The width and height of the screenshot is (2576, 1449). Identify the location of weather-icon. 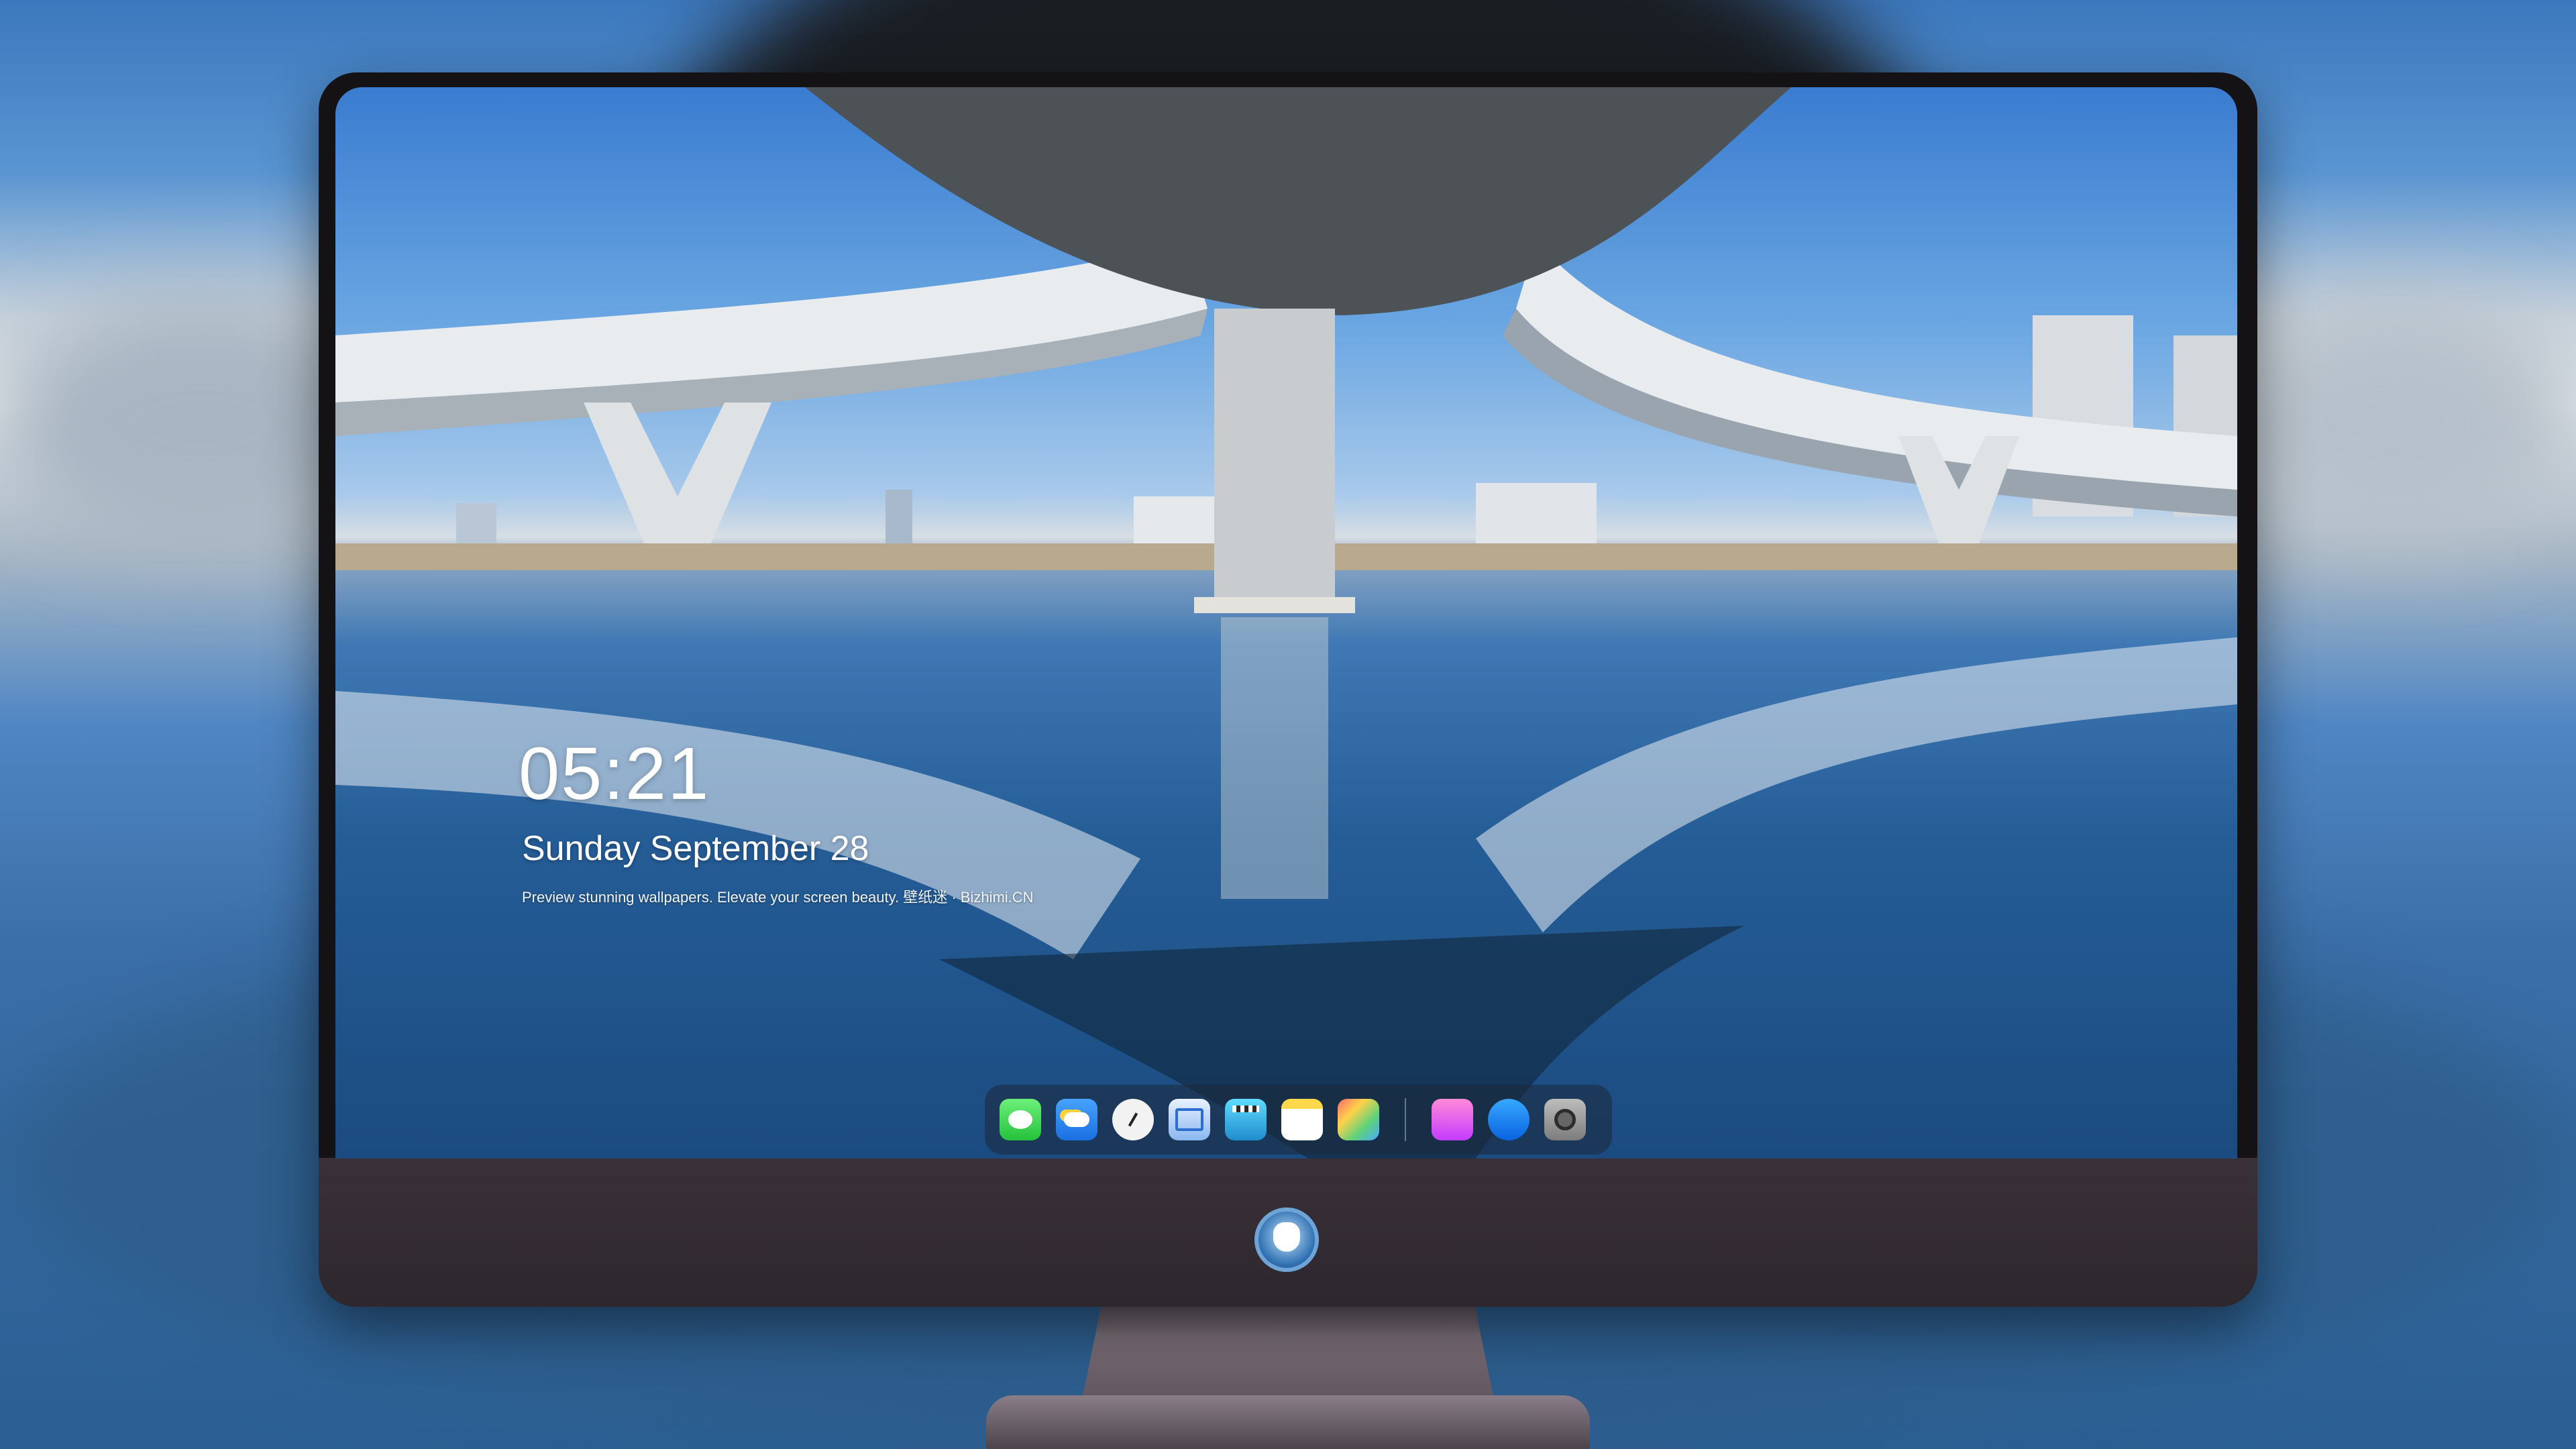
(1076, 1119).